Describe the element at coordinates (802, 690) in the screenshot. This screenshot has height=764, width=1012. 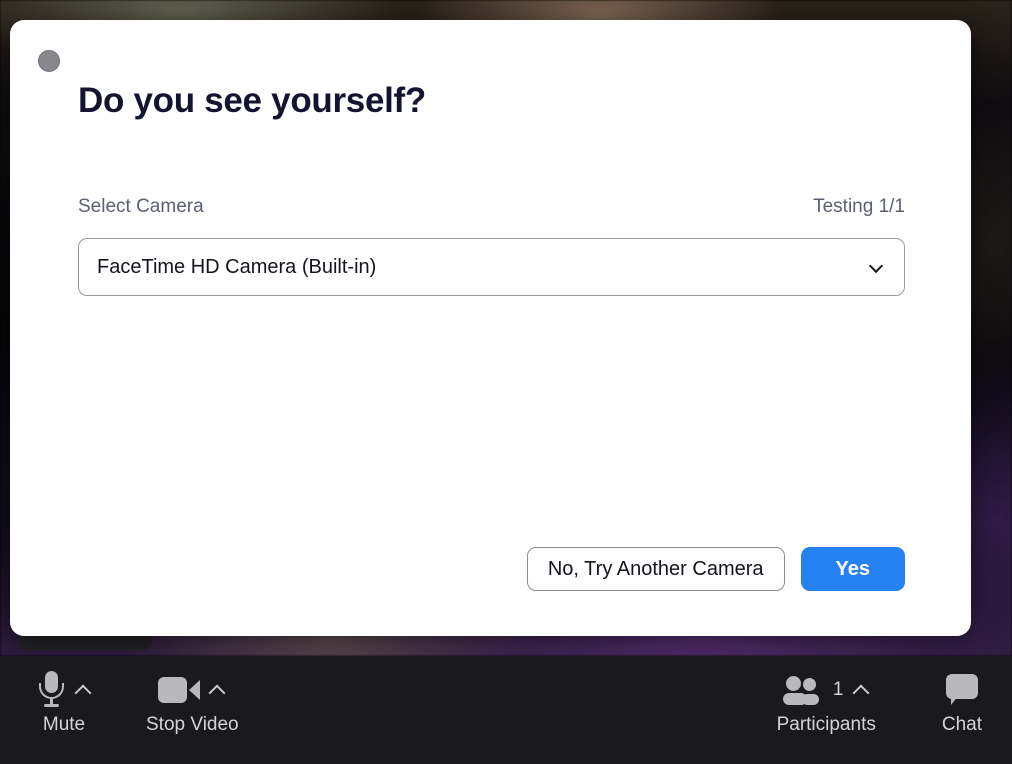
I see `participants-icon` at that location.